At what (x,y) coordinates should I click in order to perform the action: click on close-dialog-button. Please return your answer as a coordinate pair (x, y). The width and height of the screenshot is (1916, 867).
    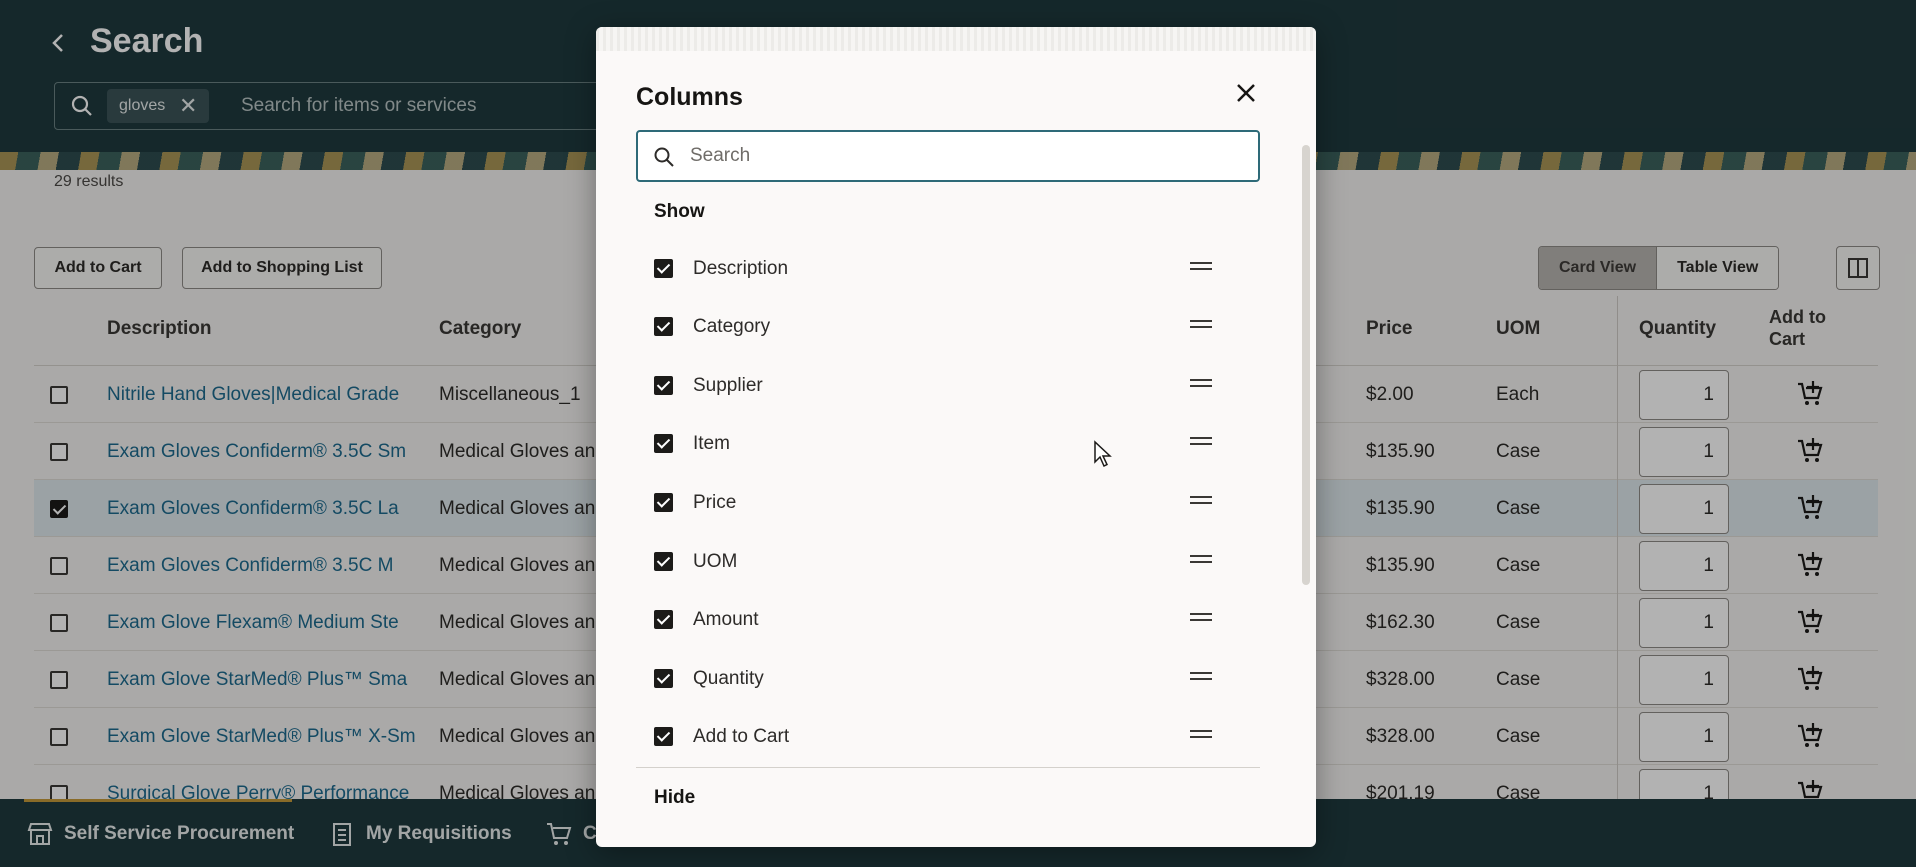
    Looking at the image, I should click on (1246, 93).